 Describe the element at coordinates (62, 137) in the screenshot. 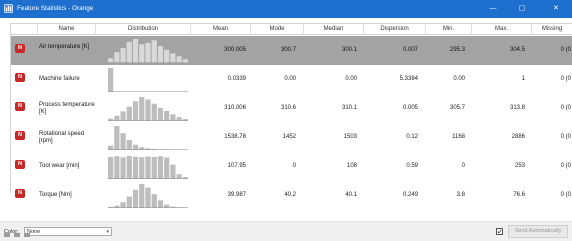

I see `feature-name: Rotational speed [rpm]` at that location.